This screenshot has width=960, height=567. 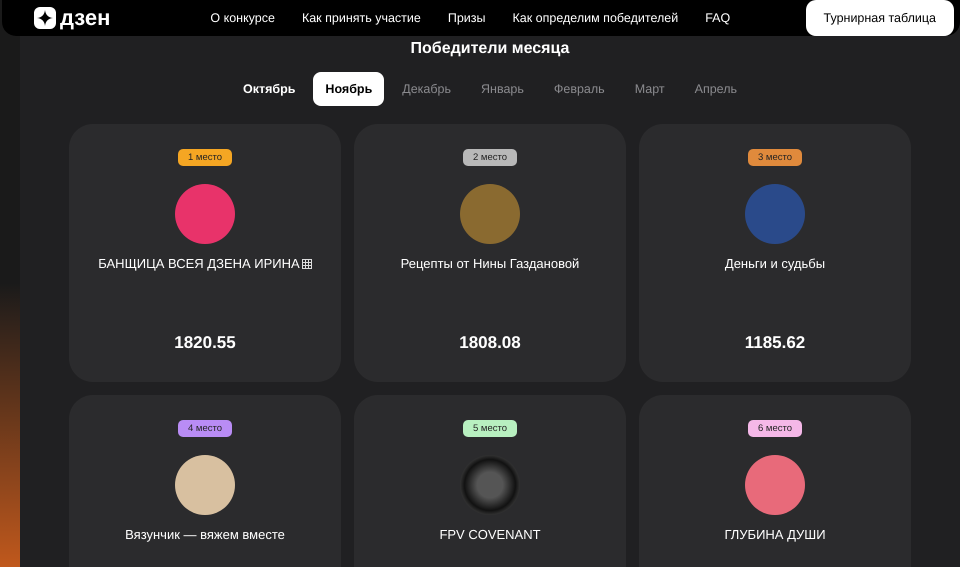 I want to click on score-value: 1808.08, so click(x=490, y=343).